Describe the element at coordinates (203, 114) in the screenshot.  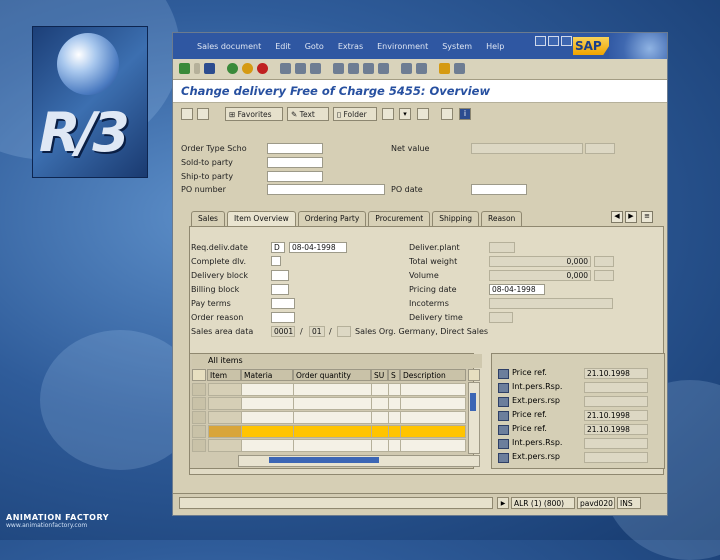
I see `header-details-icon` at that location.